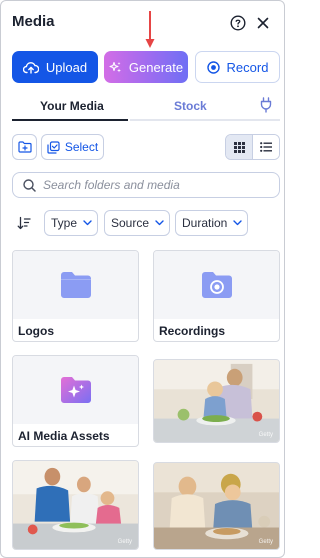 The image size is (320, 558). Describe the element at coordinates (33, 21) in the screenshot. I see `panel-title: Media` at that location.